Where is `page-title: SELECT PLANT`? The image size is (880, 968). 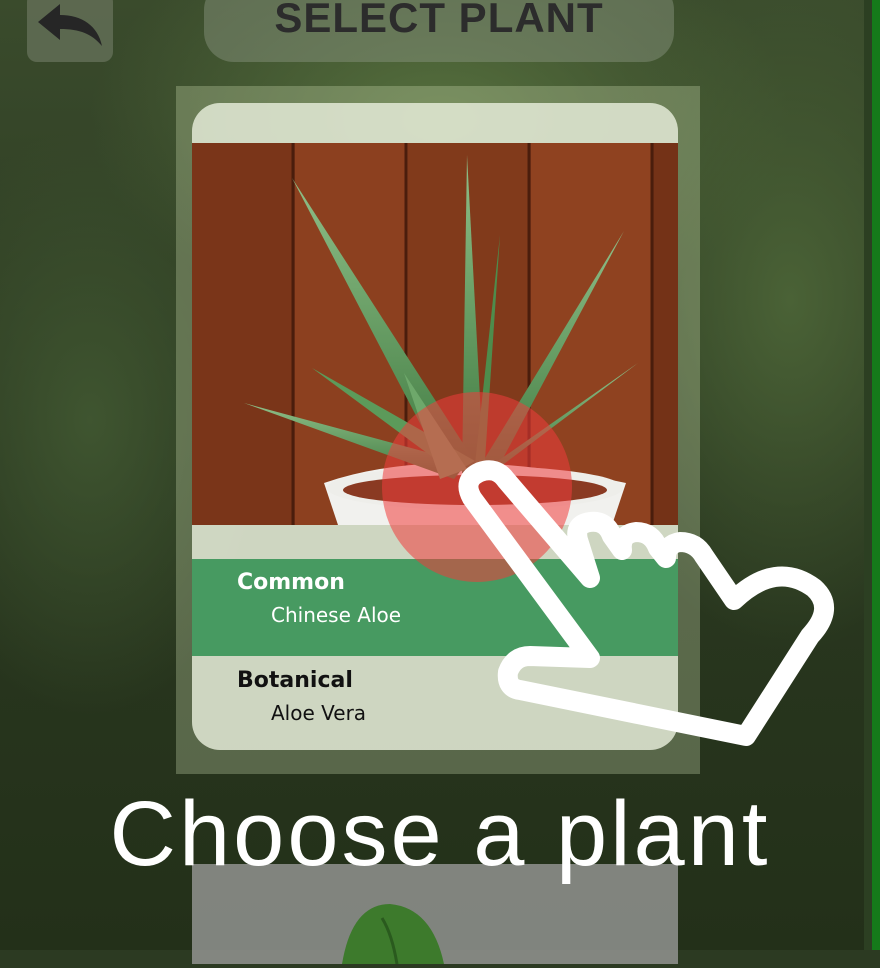
page-title: SELECT PLANT is located at coordinates (439, 20).